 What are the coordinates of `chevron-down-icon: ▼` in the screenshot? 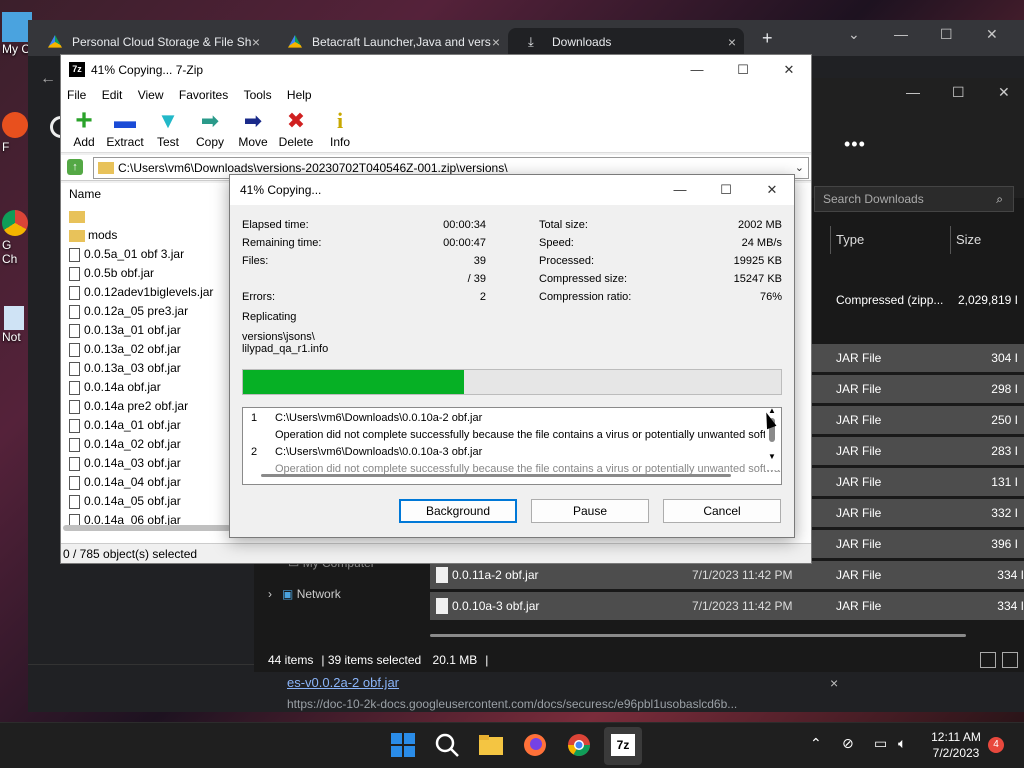 It's located at (772, 456).